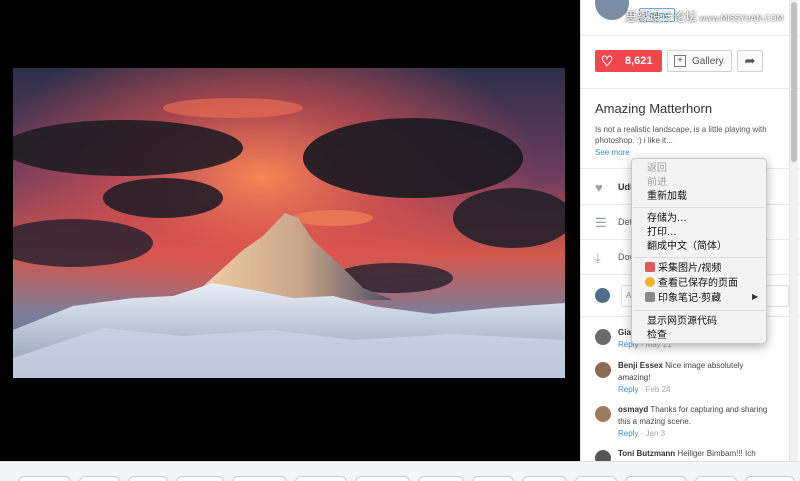 The height and width of the screenshot is (481, 800). I want to click on comment-time: Jan 3, so click(655, 433).